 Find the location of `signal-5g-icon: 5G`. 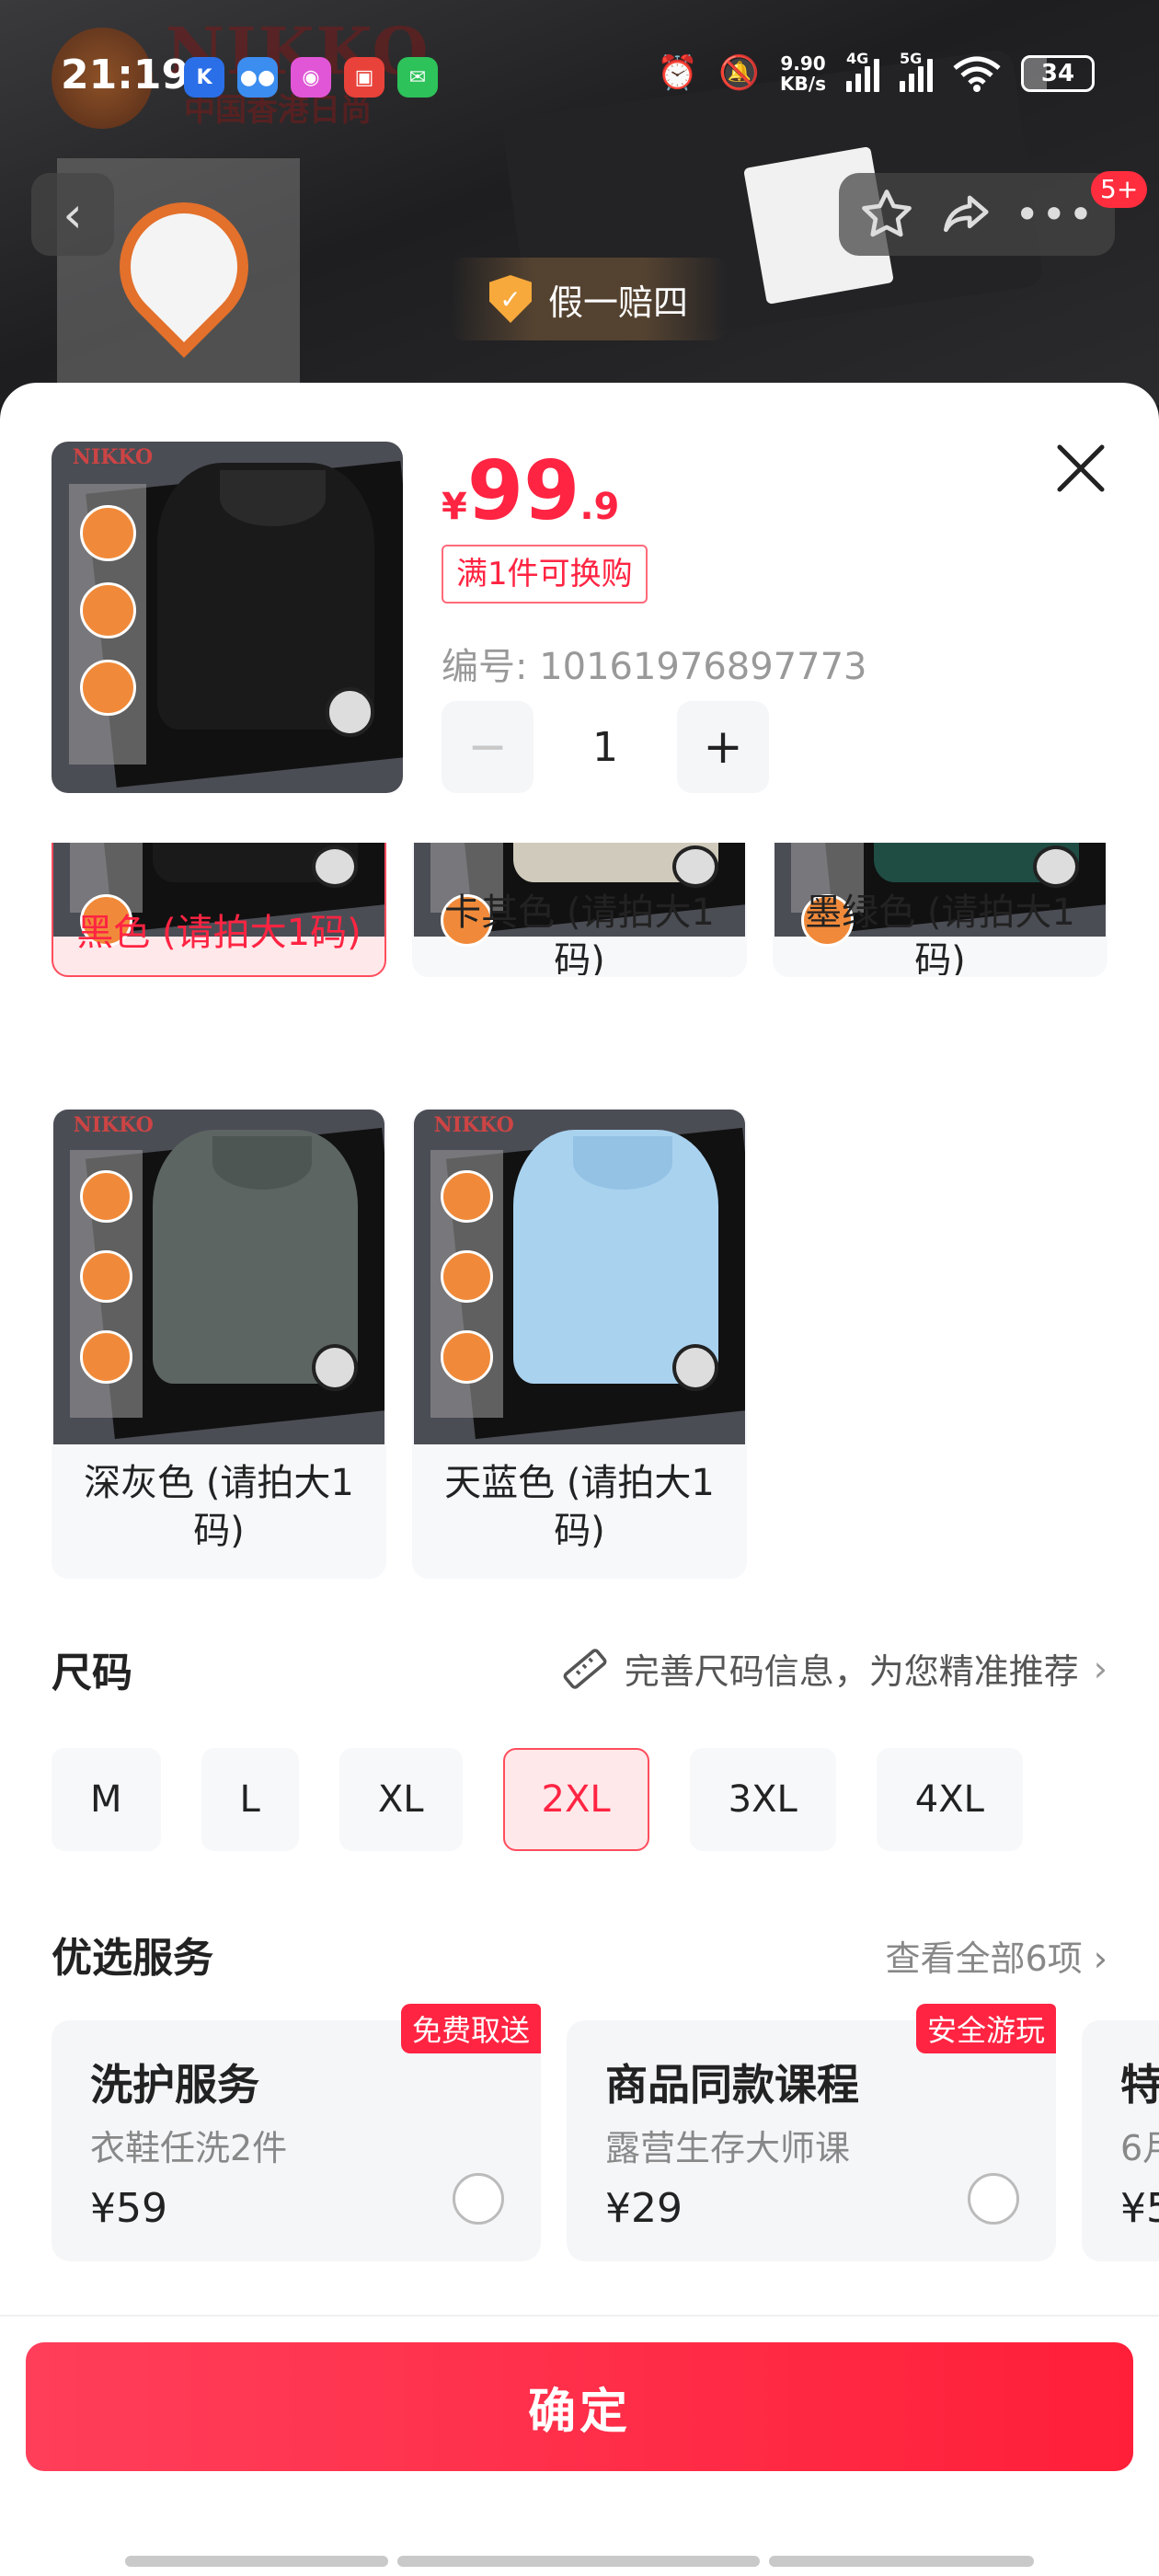

signal-5g-icon: 5G is located at coordinates (916, 71).